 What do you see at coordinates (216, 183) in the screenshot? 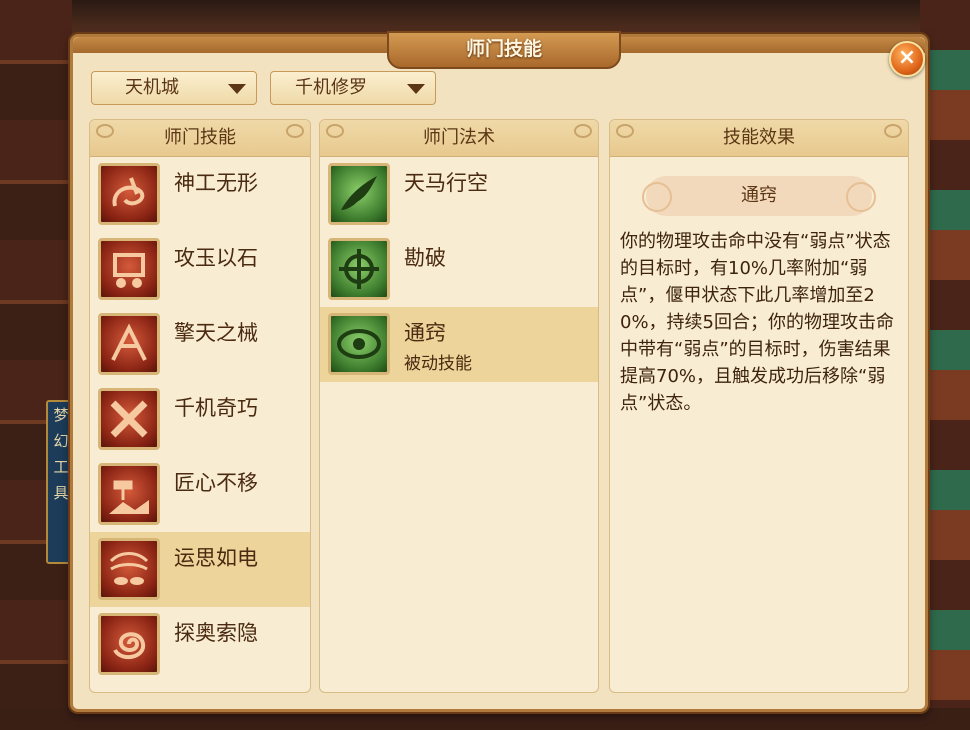
I see `skill-label: 神工无形` at bounding box center [216, 183].